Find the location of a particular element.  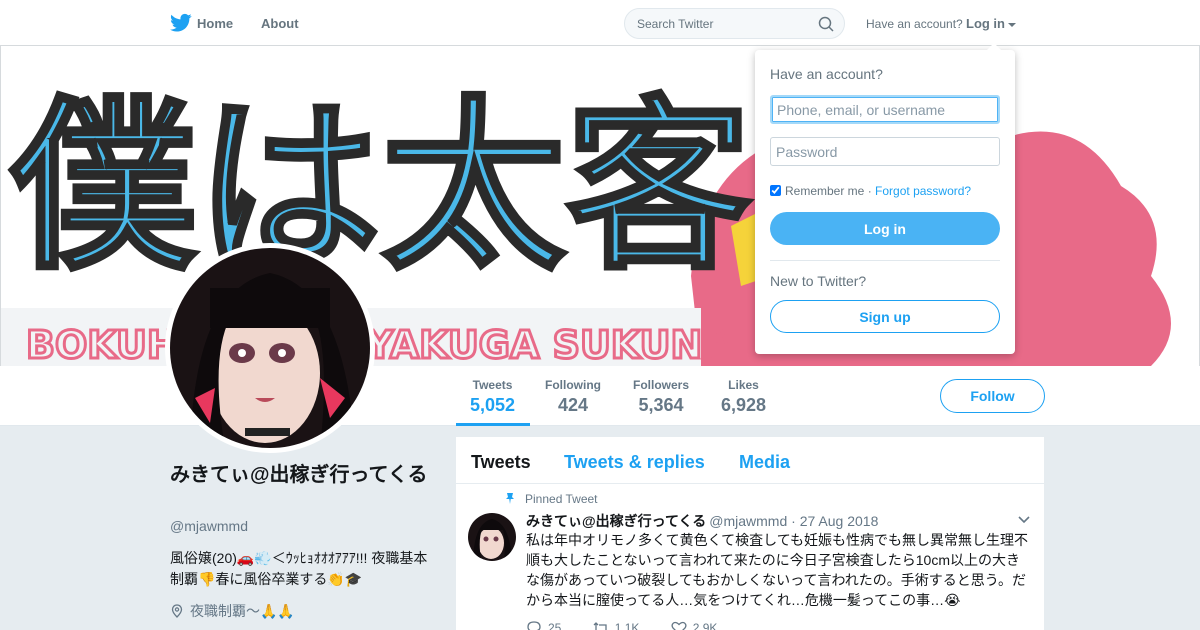

nav-home-link: Home is located at coordinates (215, 23).